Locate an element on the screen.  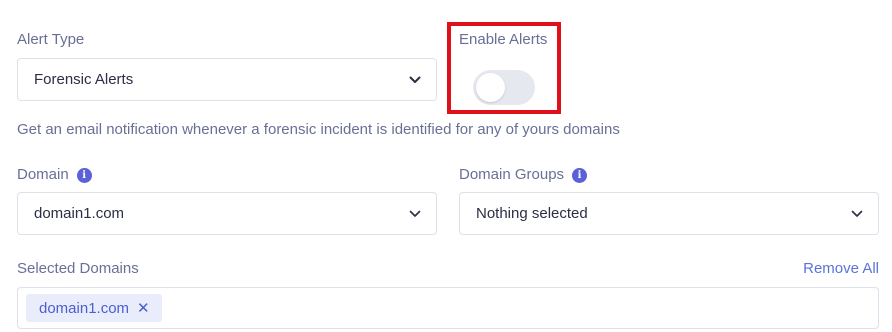
domain-chip-label: domain1.com is located at coordinates (84, 308).